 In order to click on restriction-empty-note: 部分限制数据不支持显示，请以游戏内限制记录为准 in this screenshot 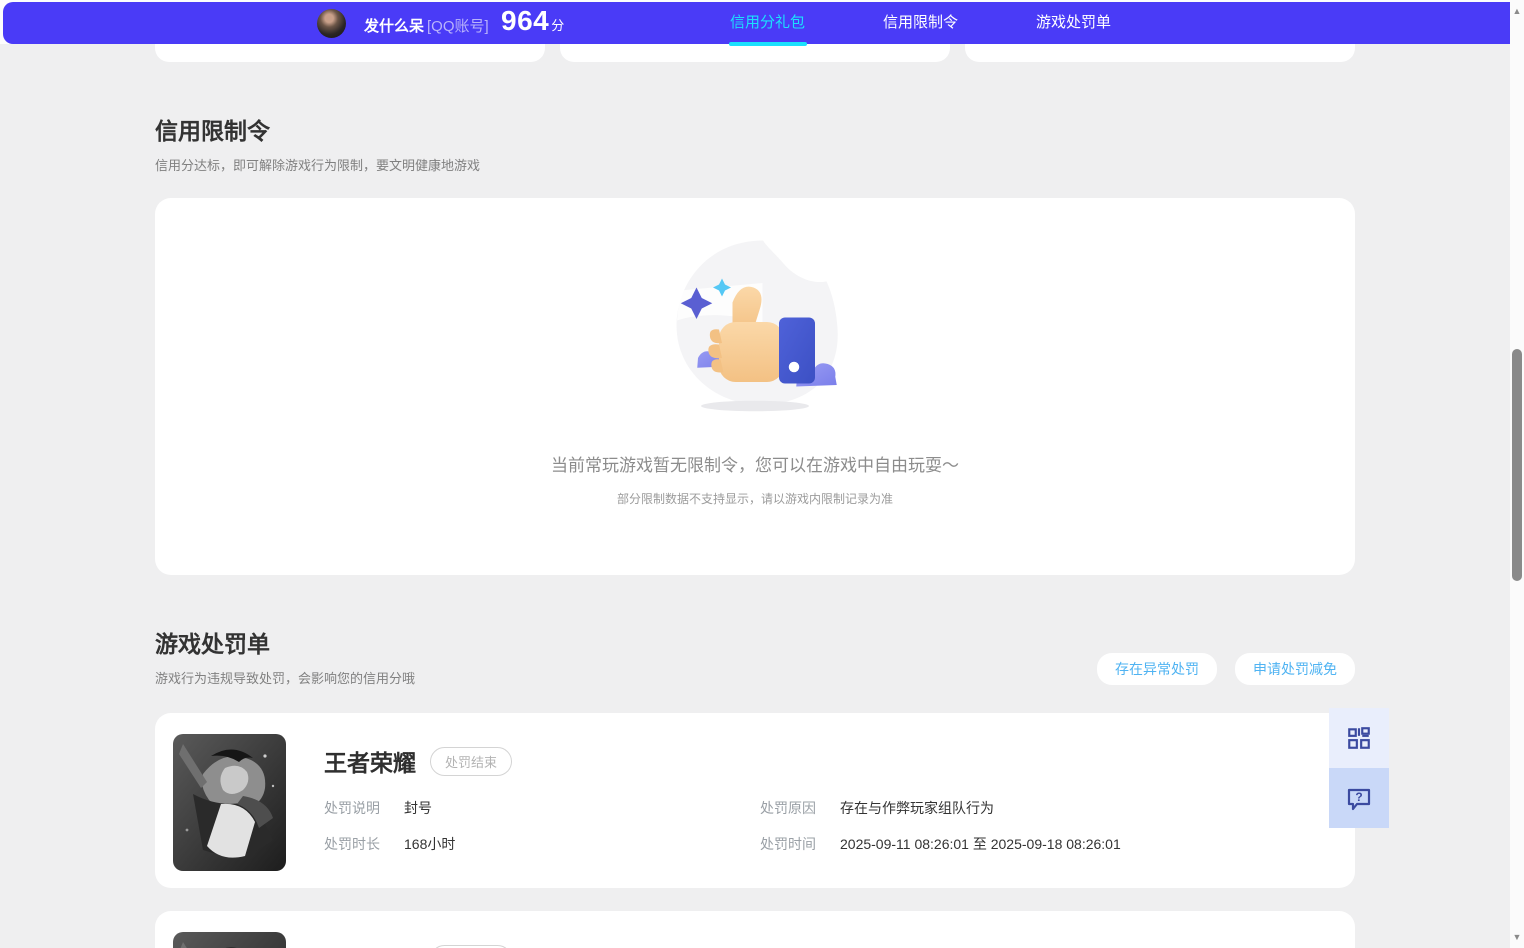, I will do `click(754, 499)`.